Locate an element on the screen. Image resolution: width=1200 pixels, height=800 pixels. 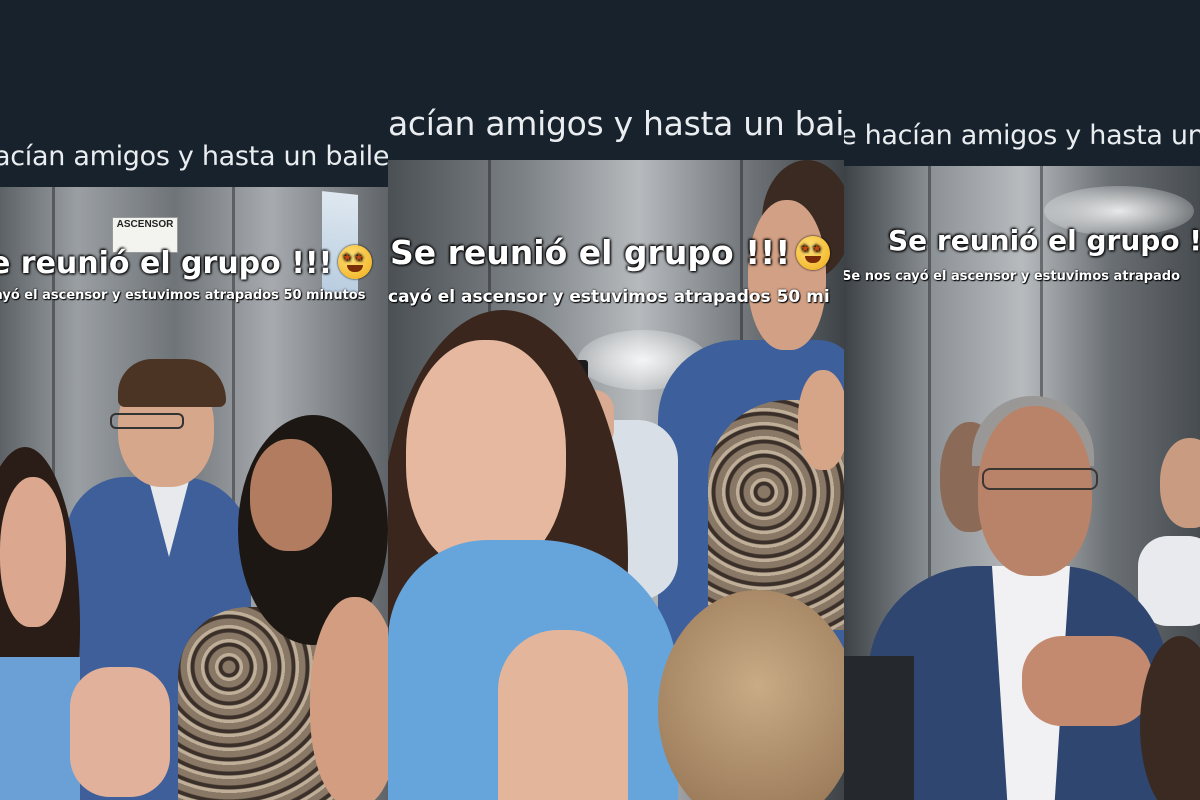
overlay-title-text: Se reunió el grupo !!! is located at coordinates (590, 252).